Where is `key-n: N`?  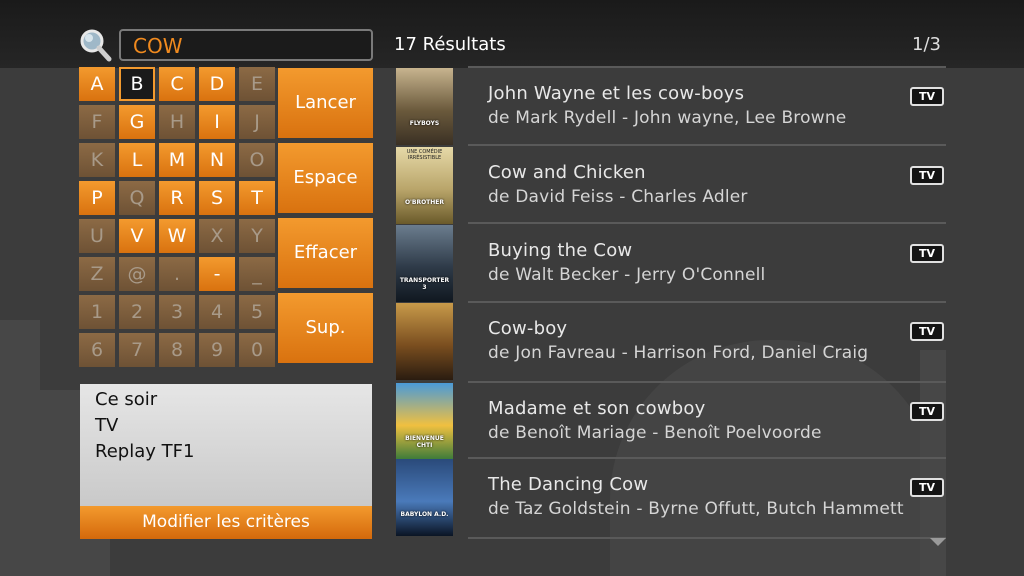 key-n: N is located at coordinates (217, 160).